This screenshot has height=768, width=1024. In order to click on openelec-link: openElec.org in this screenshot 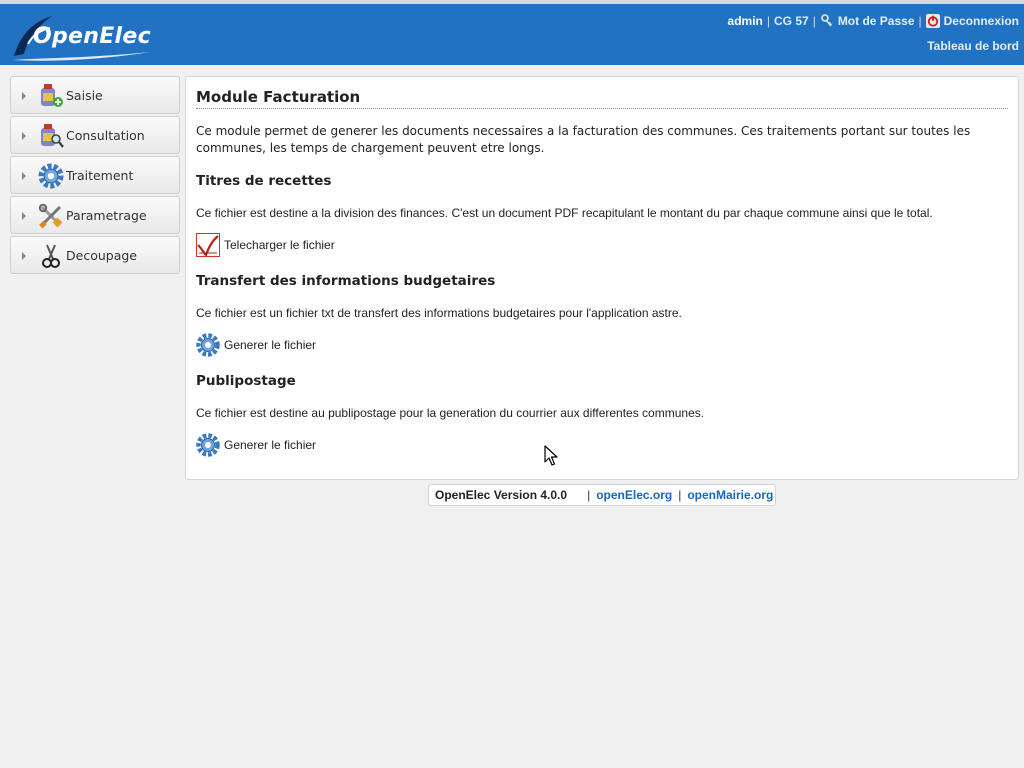, I will do `click(634, 495)`.